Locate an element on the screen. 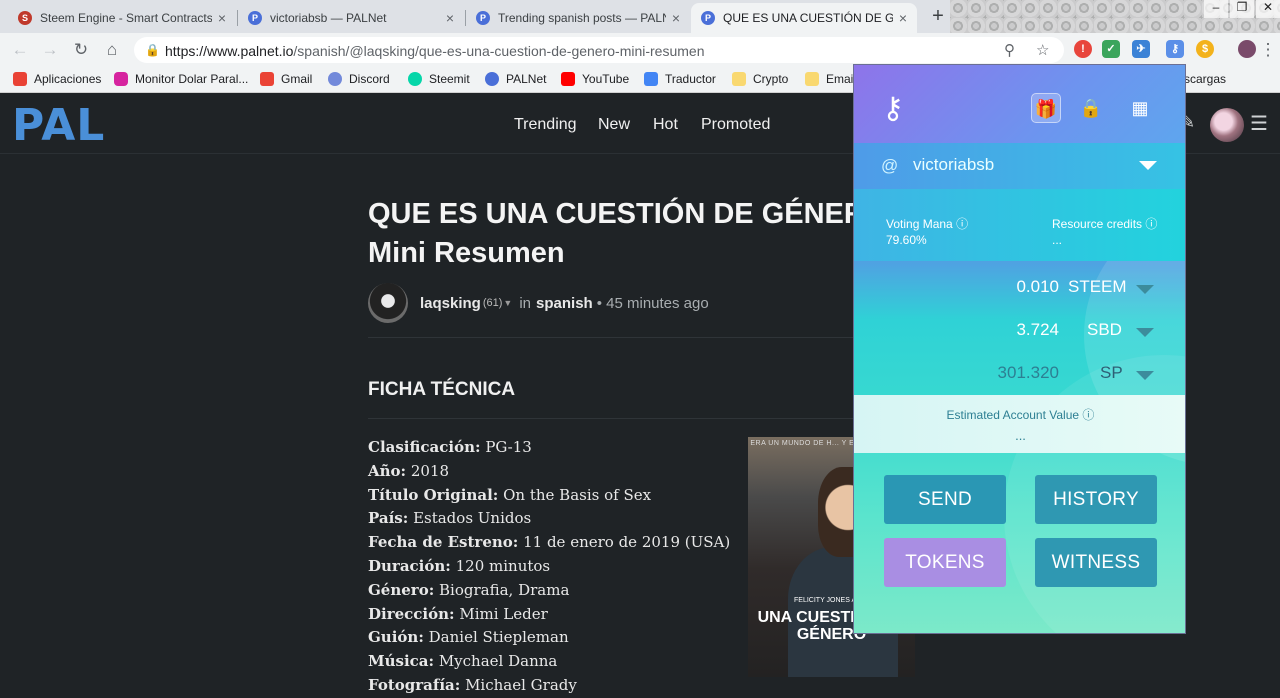 This screenshot has height=698, width=1280. author-name: laqsking is located at coordinates (450, 303).